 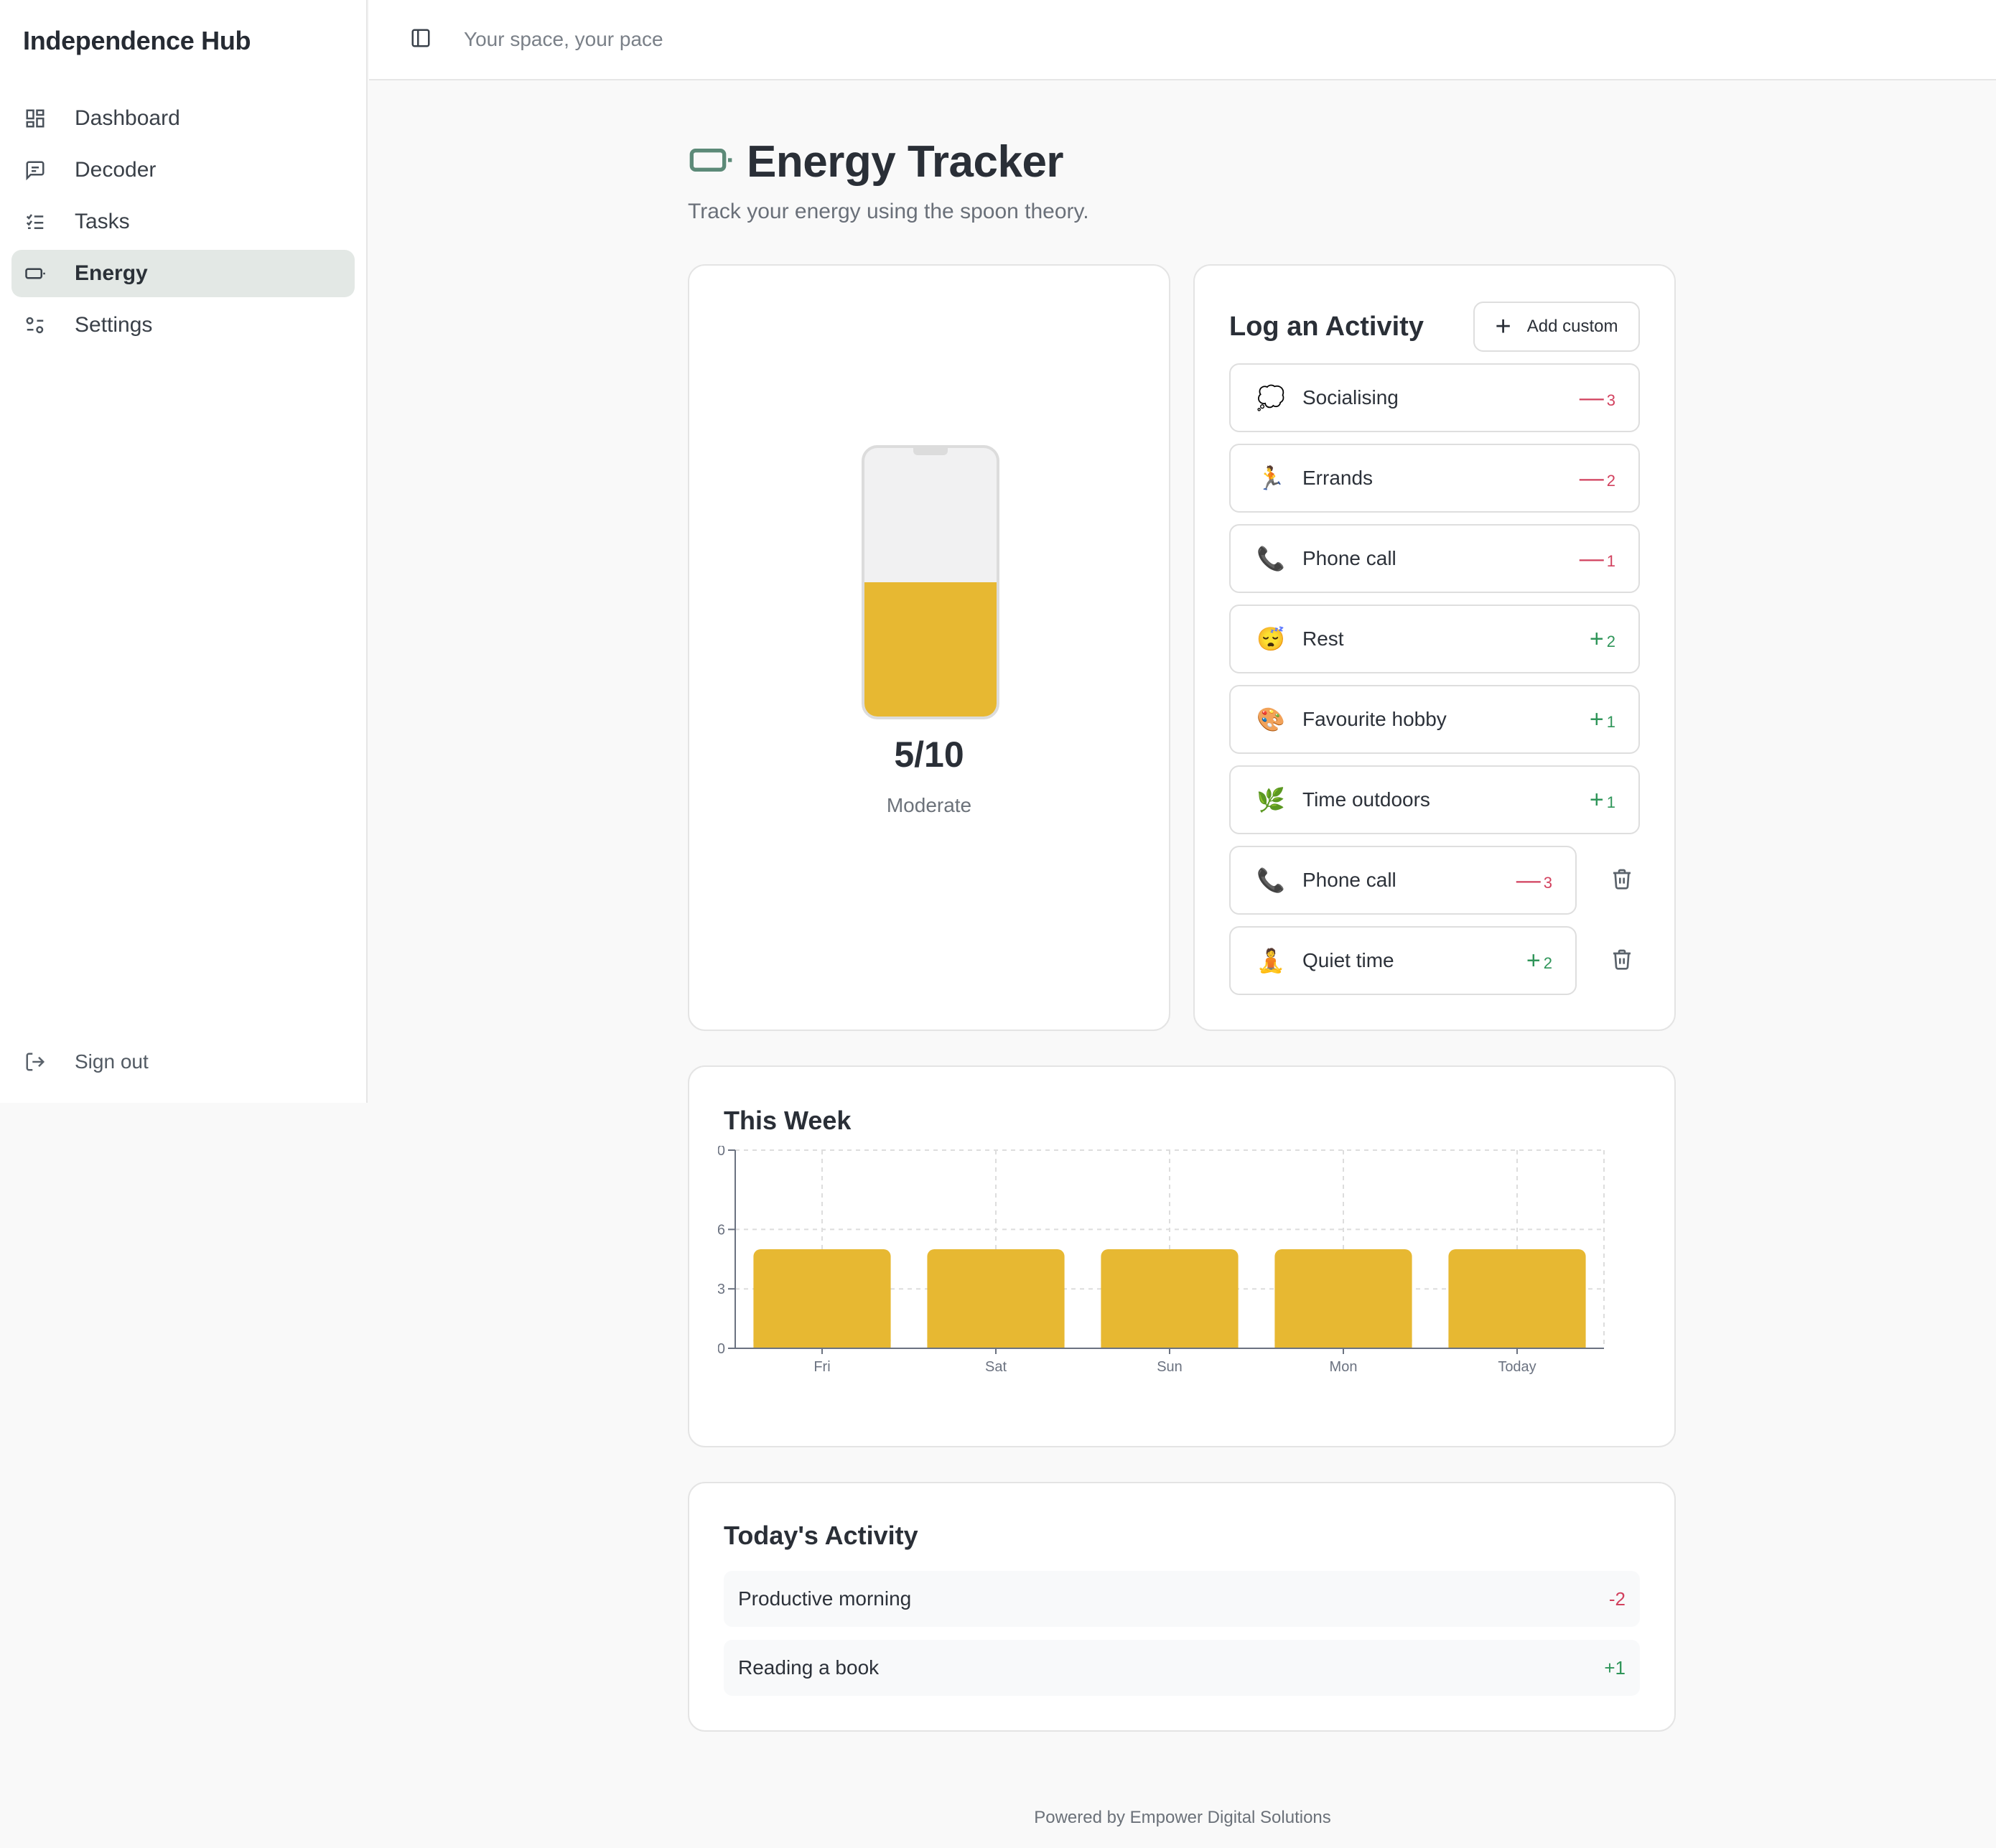 What do you see at coordinates (1338, 478) in the screenshot?
I see `activity-name: Errands` at bounding box center [1338, 478].